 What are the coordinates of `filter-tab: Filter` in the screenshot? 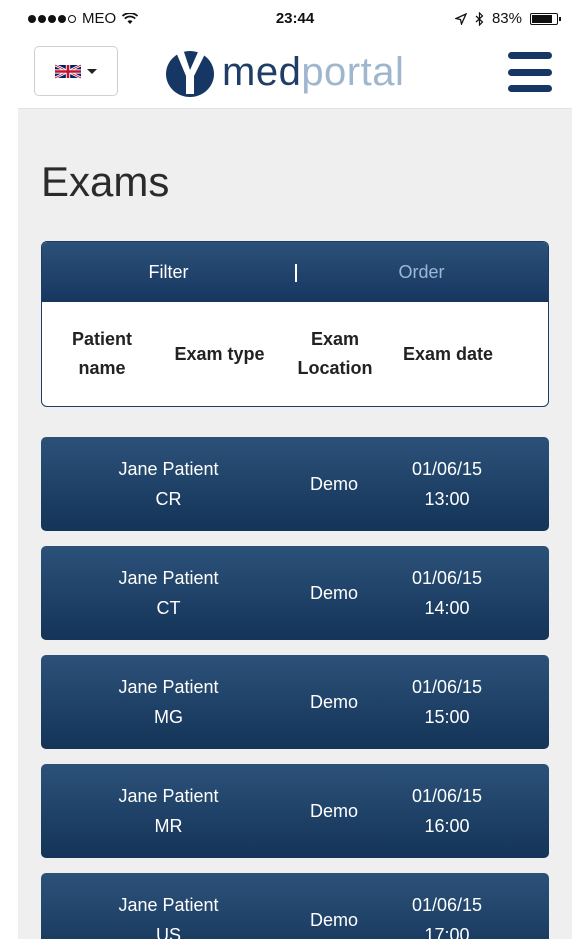 It's located at (168, 272).